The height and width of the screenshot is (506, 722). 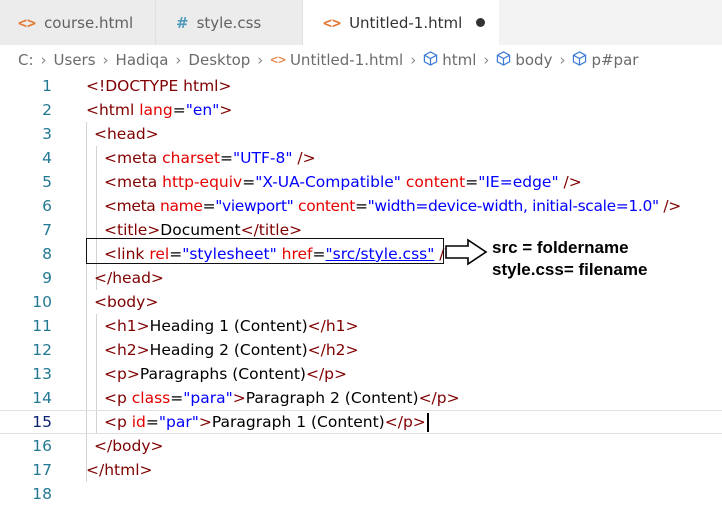 I want to click on line-number: 11, so click(x=42, y=326).